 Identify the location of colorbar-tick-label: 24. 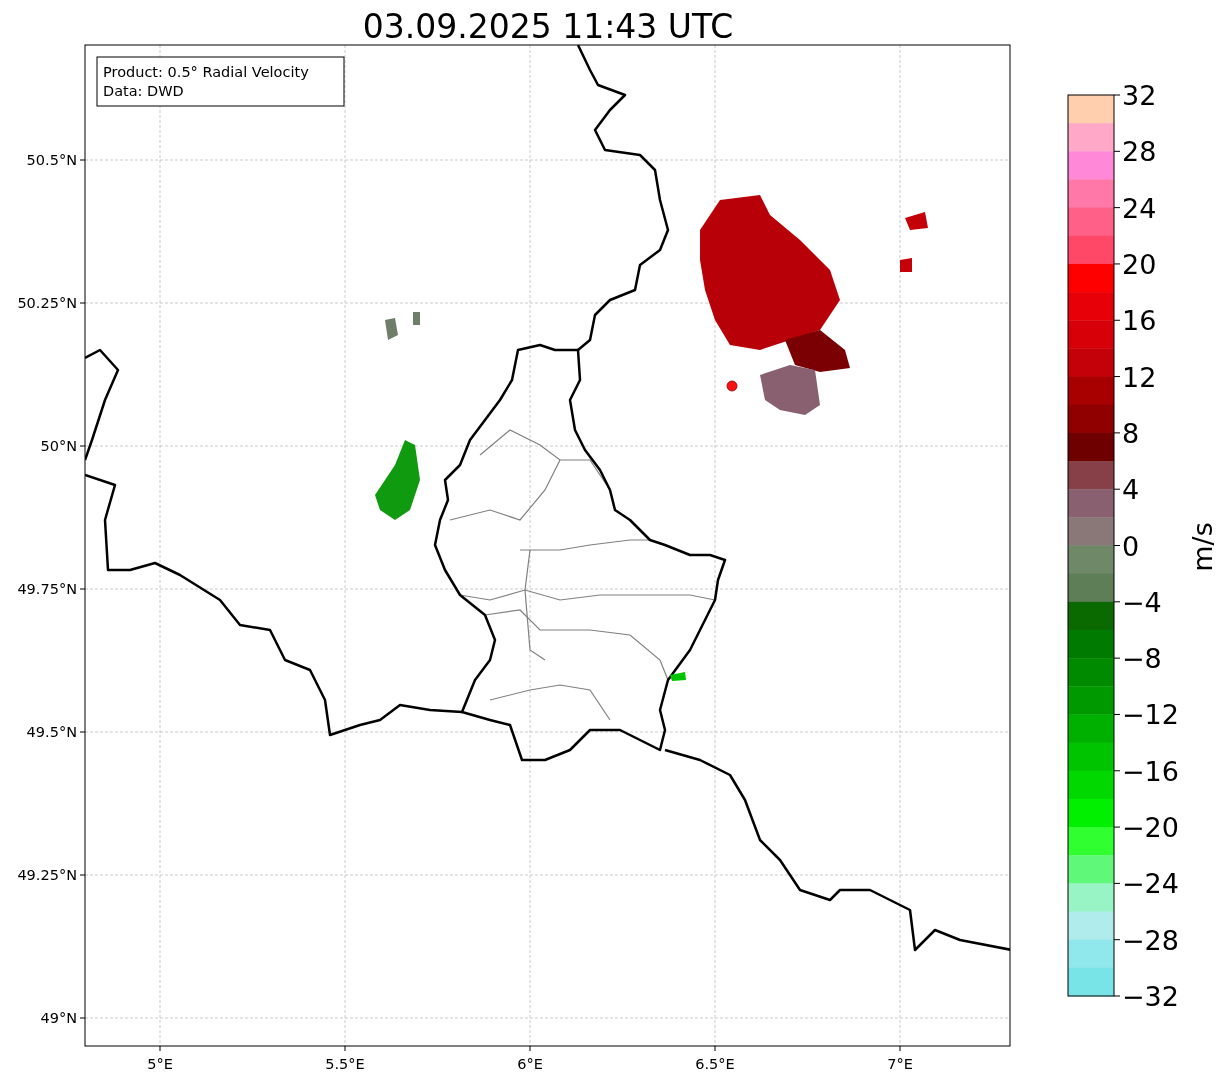
(1139, 208).